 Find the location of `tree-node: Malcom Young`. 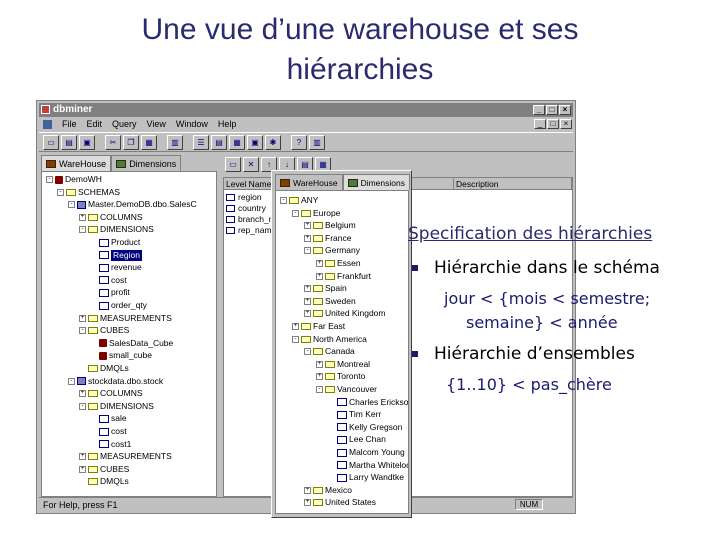

tree-node: Malcom Young is located at coordinates (366, 452).